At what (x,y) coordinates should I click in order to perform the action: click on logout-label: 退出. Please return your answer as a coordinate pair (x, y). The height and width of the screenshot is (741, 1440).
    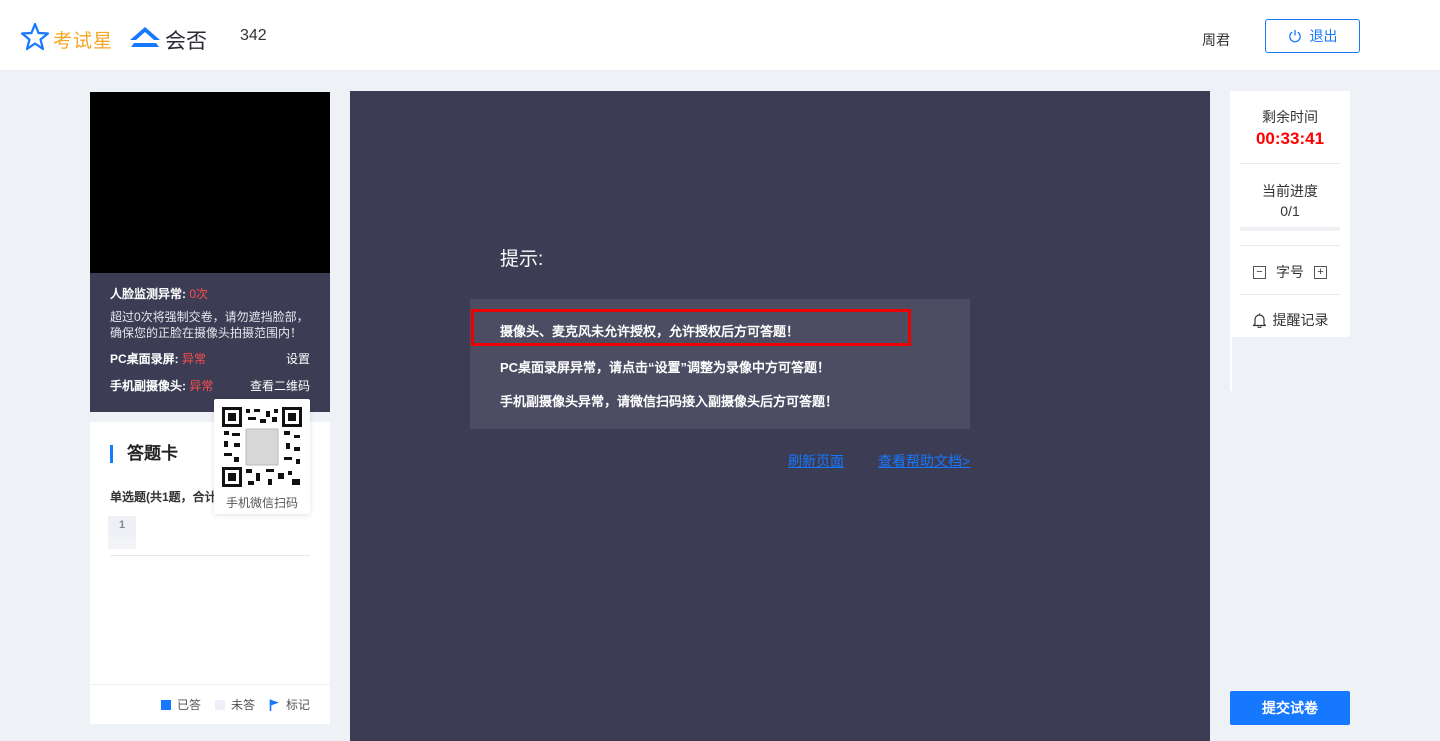
    Looking at the image, I should click on (1323, 36).